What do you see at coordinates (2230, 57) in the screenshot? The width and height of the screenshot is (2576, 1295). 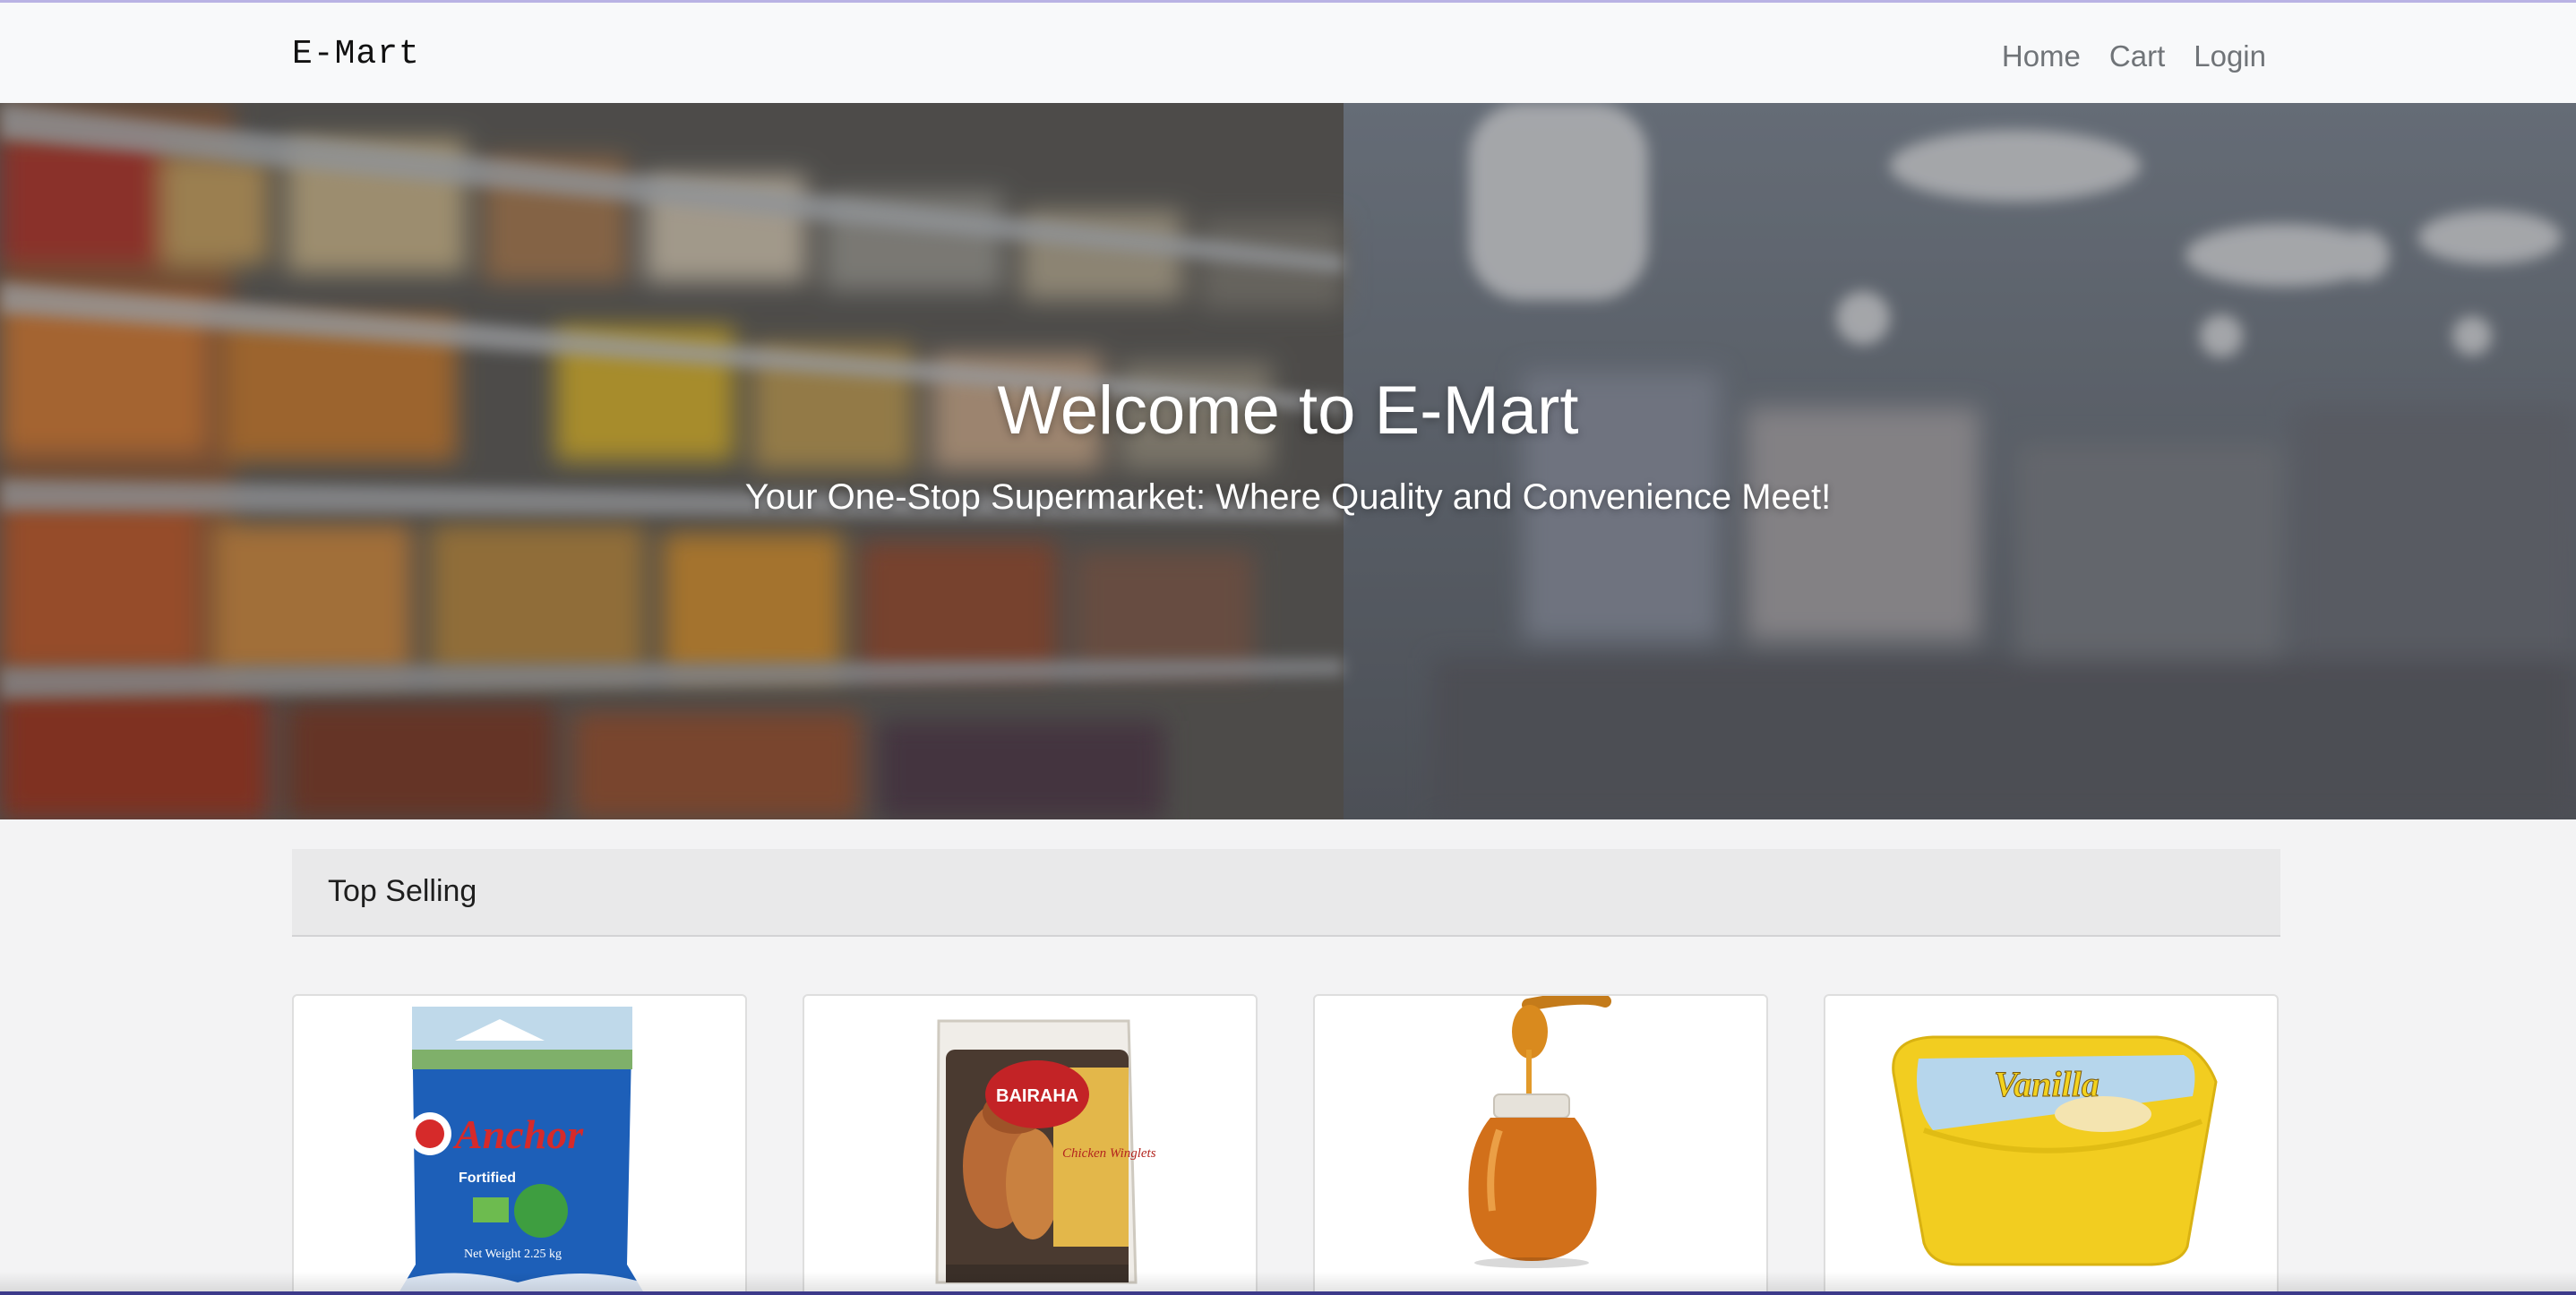 I see `nav-link-login: Login` at bounding box center [2230, 57].